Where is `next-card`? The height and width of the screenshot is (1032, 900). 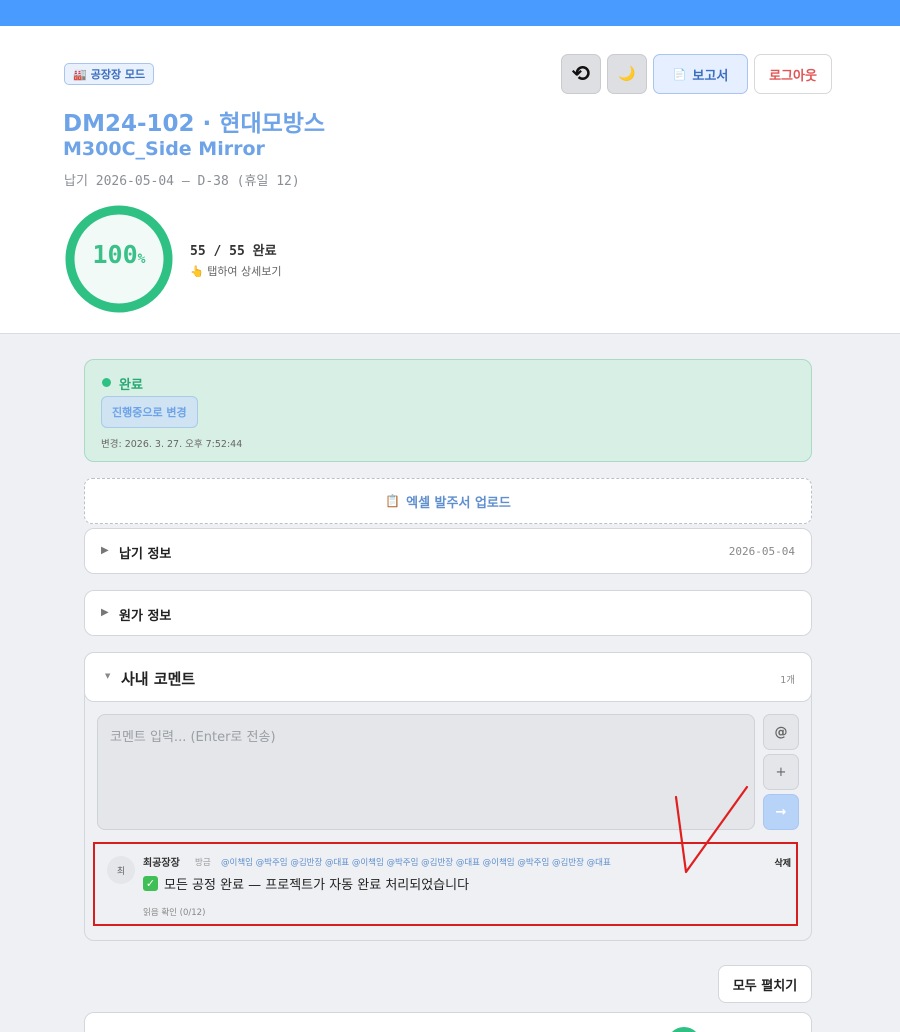 next-card is located at coordinates (448, 1022).